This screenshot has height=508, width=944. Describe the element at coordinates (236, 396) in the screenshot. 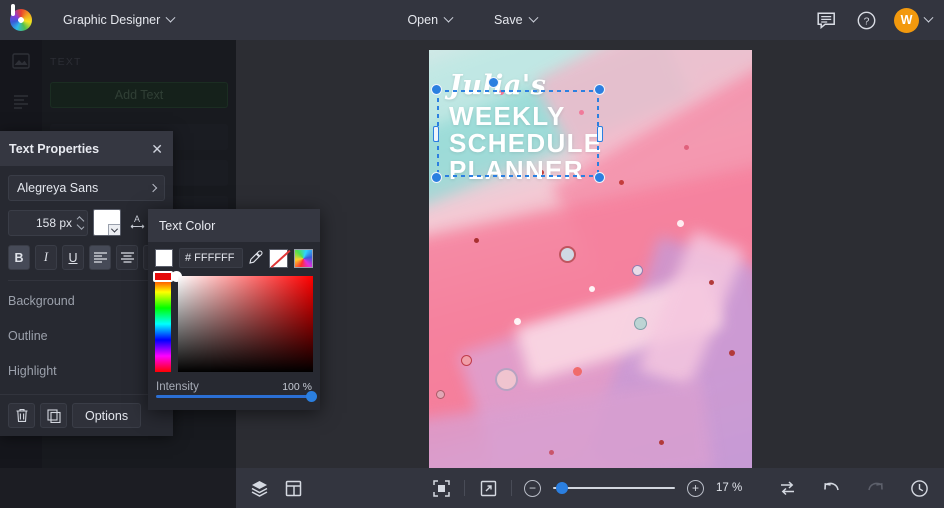

I see `intensity-slider` at that location.